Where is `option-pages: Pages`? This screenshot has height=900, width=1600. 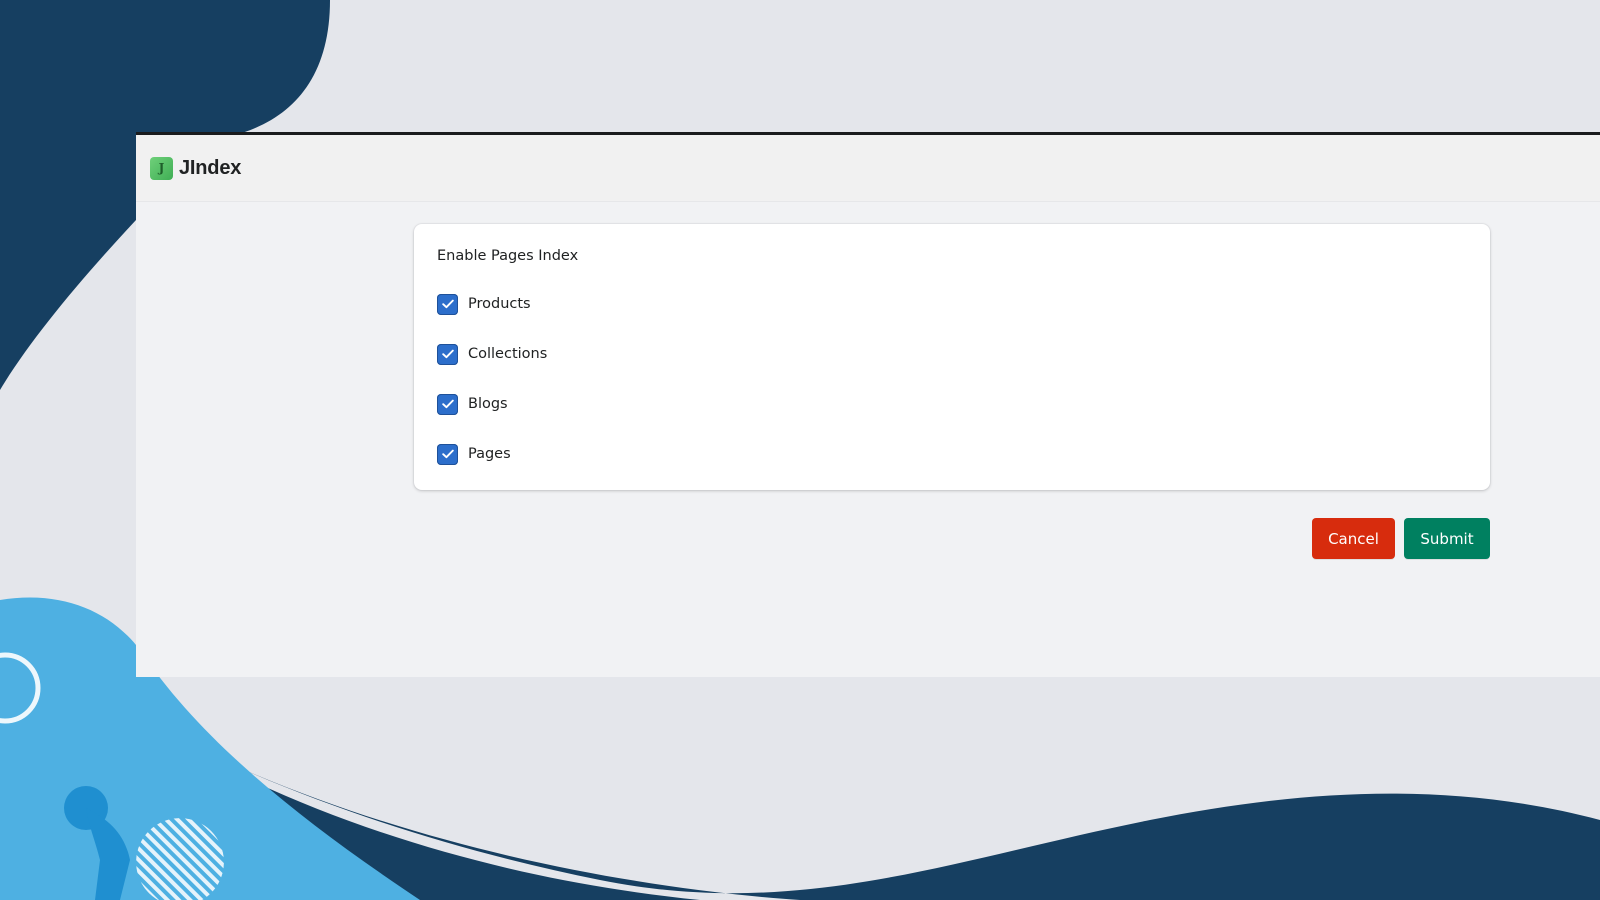 option-pages: Pages is located at coordinates (952, 454).